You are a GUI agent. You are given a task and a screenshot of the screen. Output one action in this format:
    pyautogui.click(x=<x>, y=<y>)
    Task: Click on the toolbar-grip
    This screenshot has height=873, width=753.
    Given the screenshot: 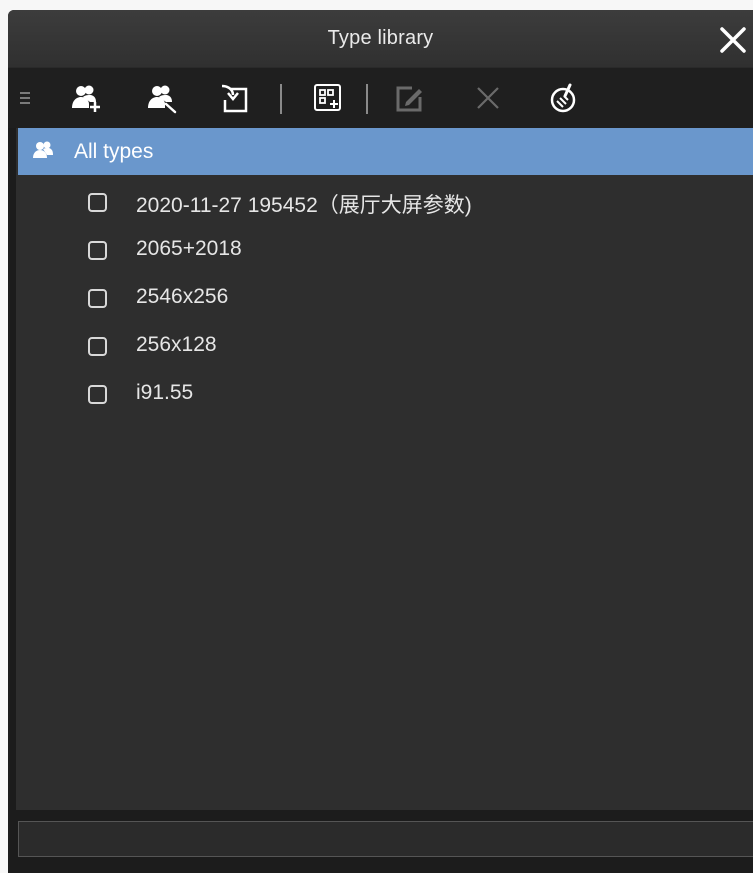 What is the action you would take?
    pyautogui.click(x=27, y=98)
    